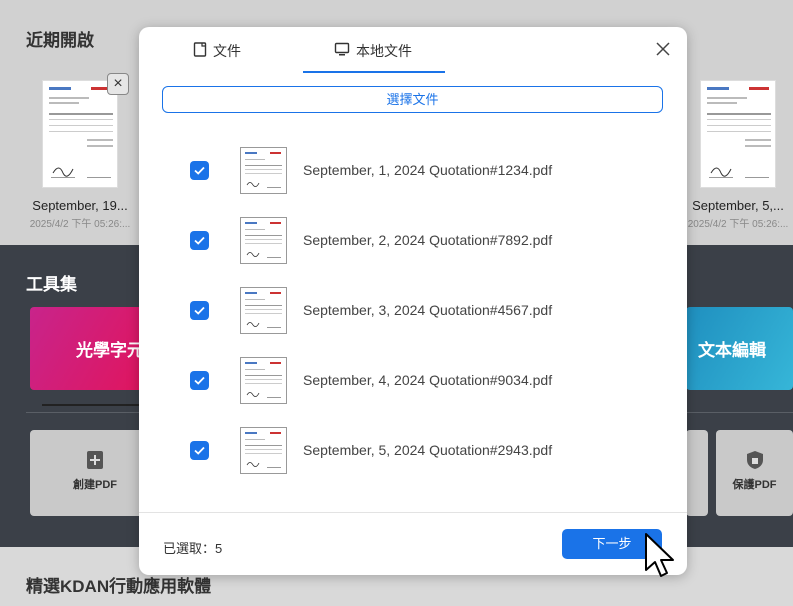 The height and width of the screenshot is (606, 793). I want to click on tab-indicator, so click(97, 405).